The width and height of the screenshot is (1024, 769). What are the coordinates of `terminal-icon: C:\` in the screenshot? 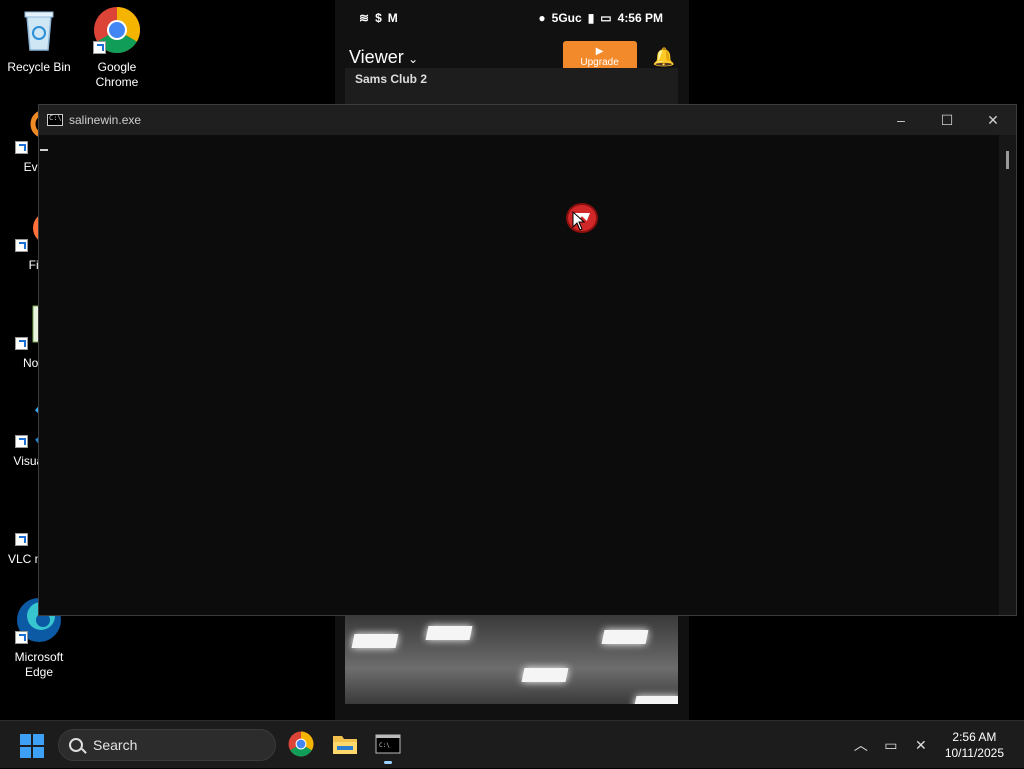 It's located at (388, 744).